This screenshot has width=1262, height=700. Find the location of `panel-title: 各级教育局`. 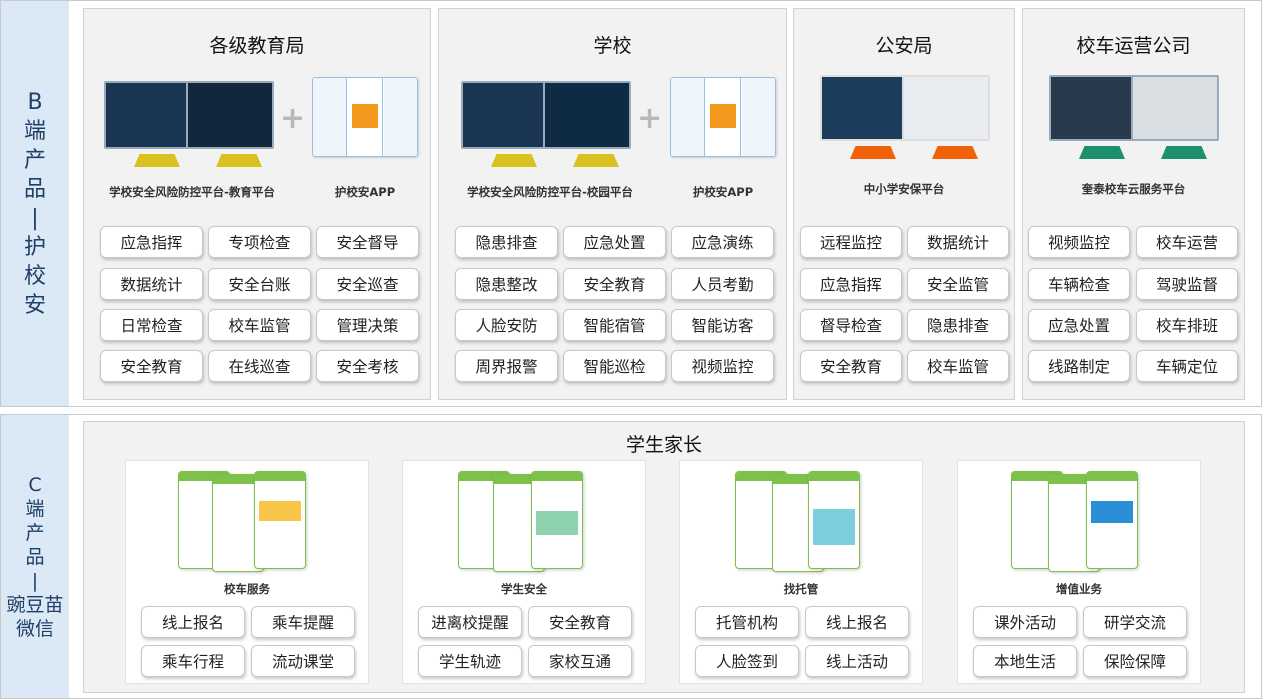

panel-title: 各级教育局 is located at coordinates (257, 46).